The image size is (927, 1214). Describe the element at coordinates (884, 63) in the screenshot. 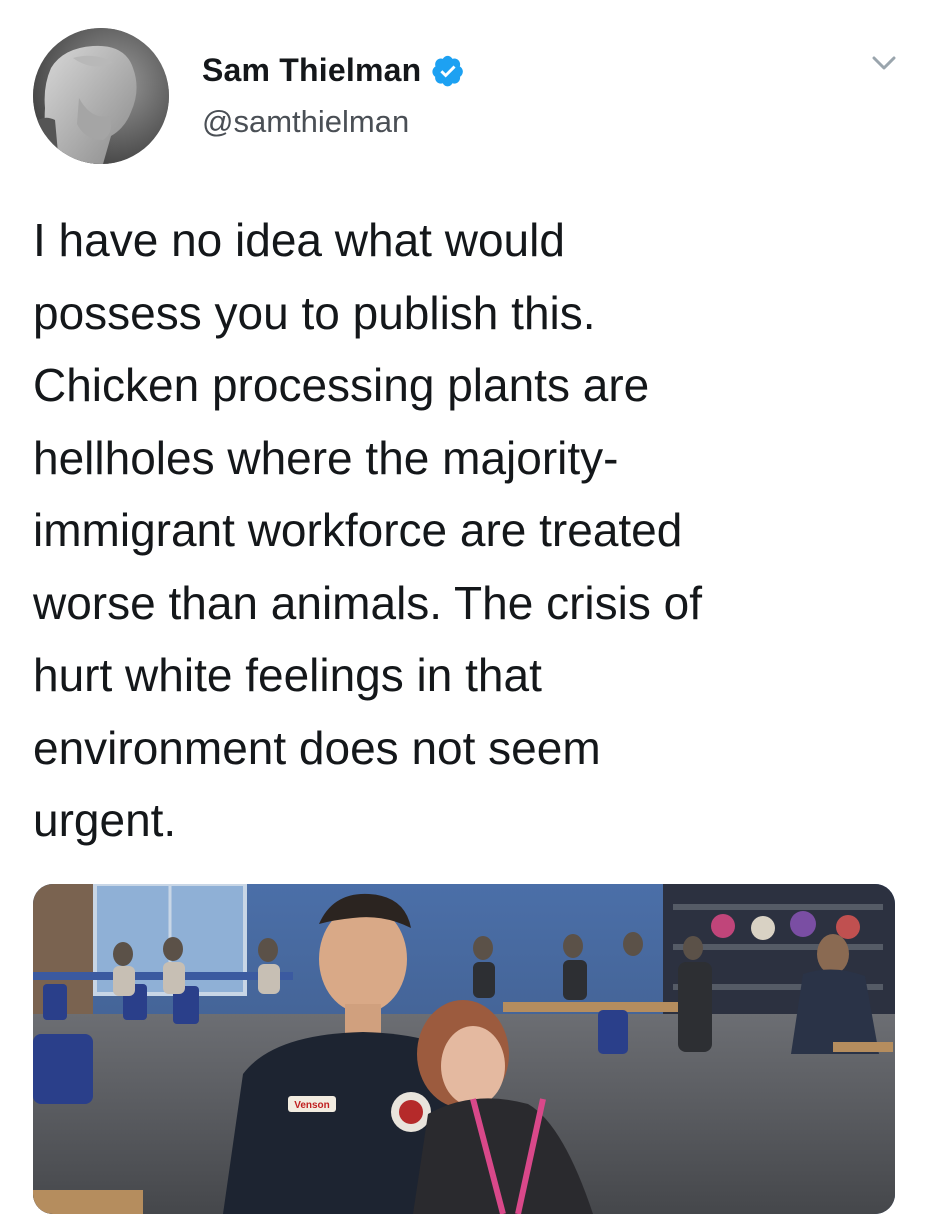

I see `chevron-down-icon` at that location.